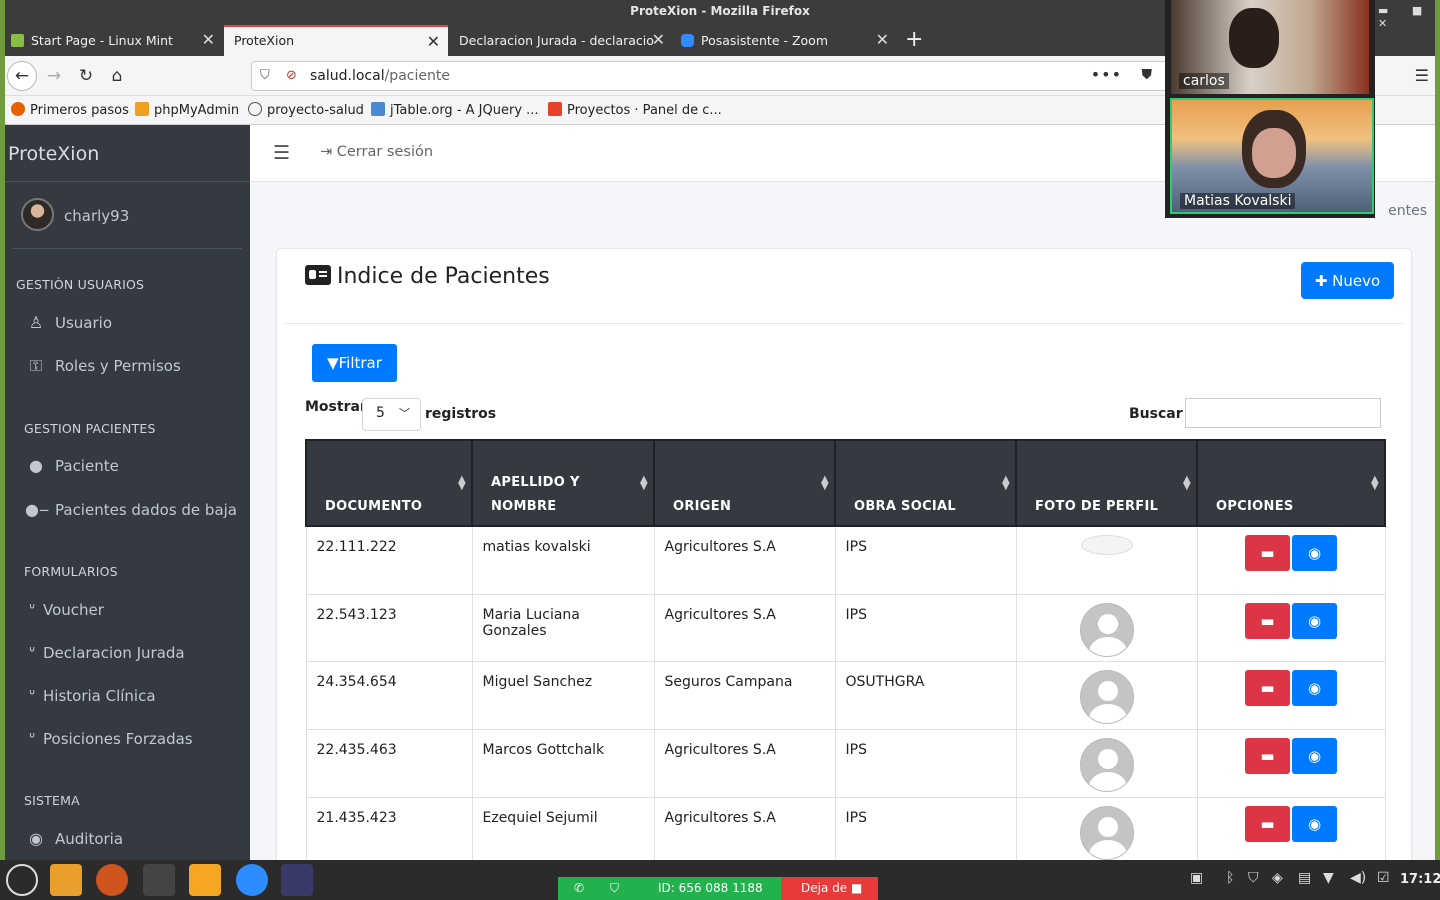 The width and height of the screenshot is (1440, 900). What do you see at coordinates (1422, 75) in the screenshot?
I see `menu-icon: ☰` at bounding box center [1422, 75].